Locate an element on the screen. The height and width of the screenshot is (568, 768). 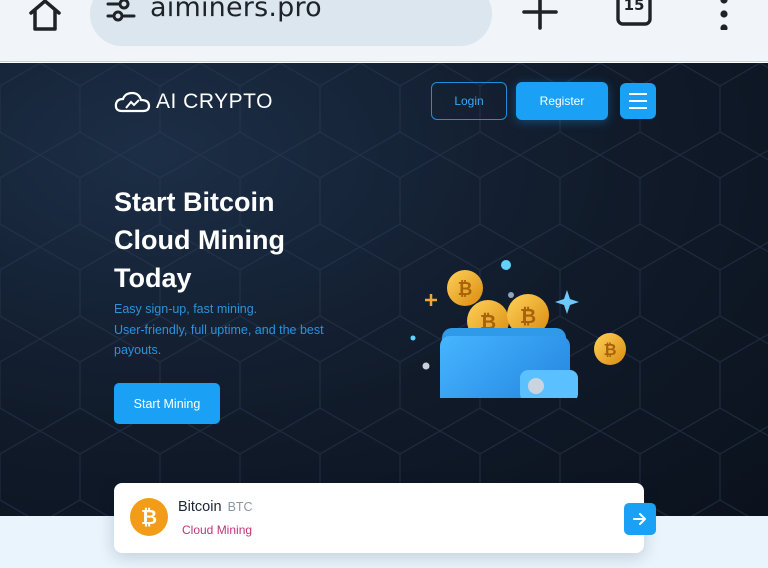
coin-type: Cloud Mining is located at coordinates (217, 530).